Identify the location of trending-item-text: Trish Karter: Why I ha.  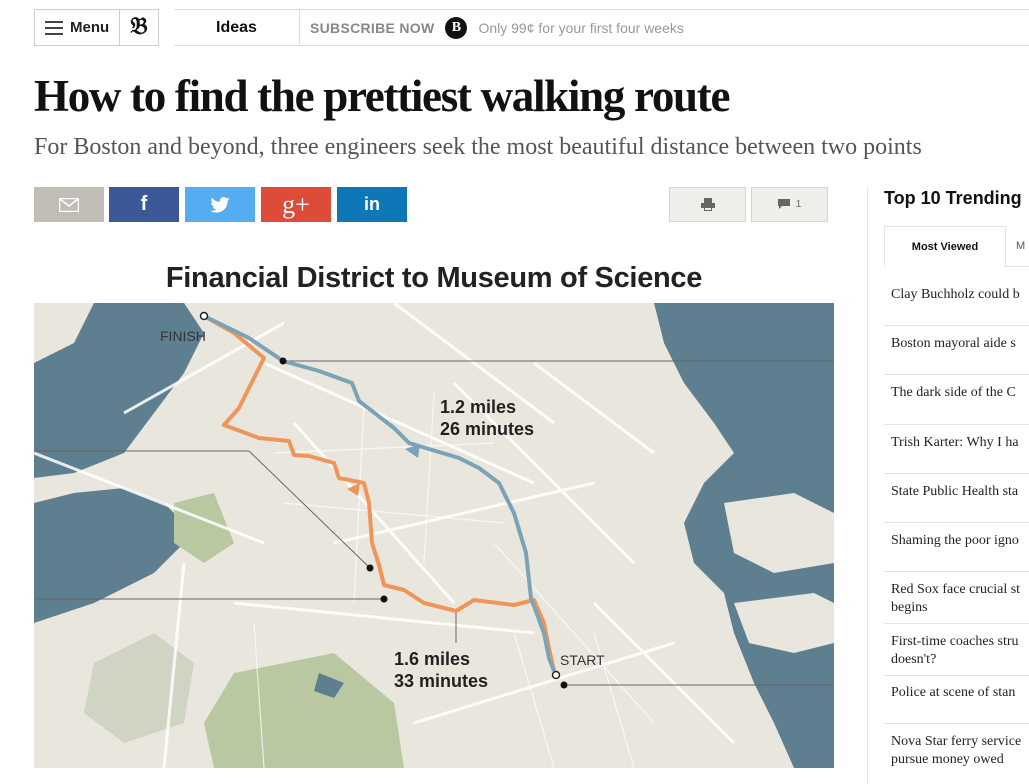
(960, 443).